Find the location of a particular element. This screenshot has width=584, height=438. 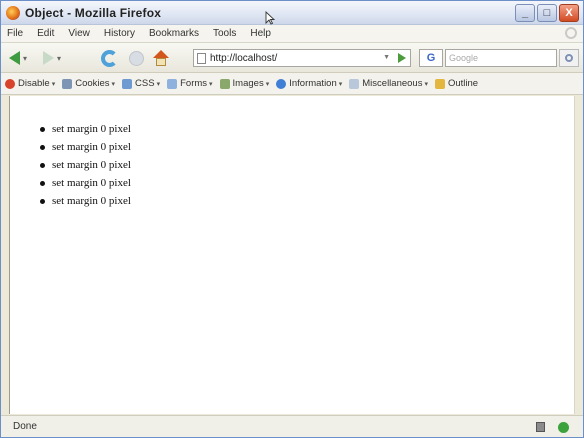

forms-icon is located at coordinates (172, 83).